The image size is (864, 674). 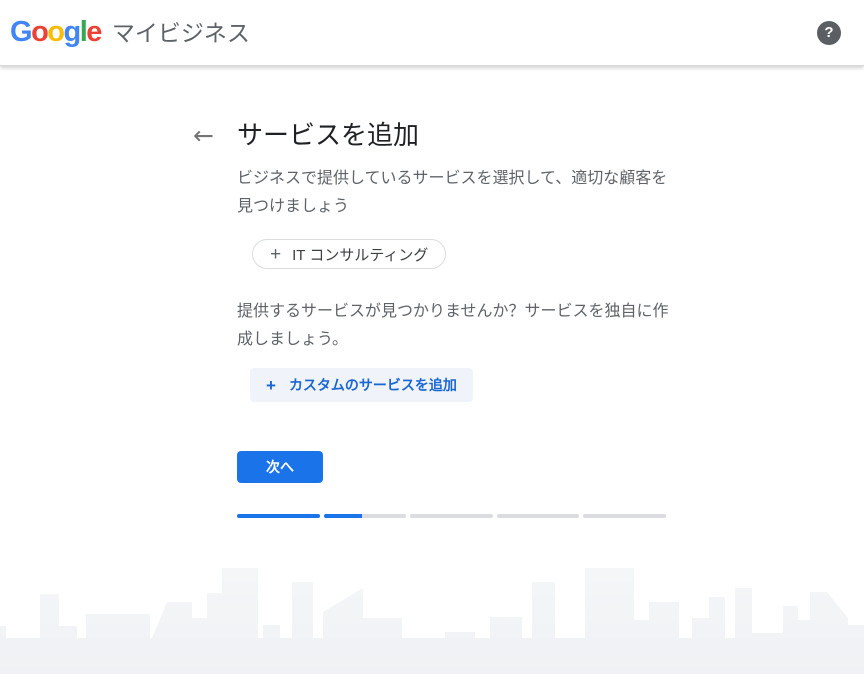 I want to click on next-button: 次へ, so click(x=280, y=467).